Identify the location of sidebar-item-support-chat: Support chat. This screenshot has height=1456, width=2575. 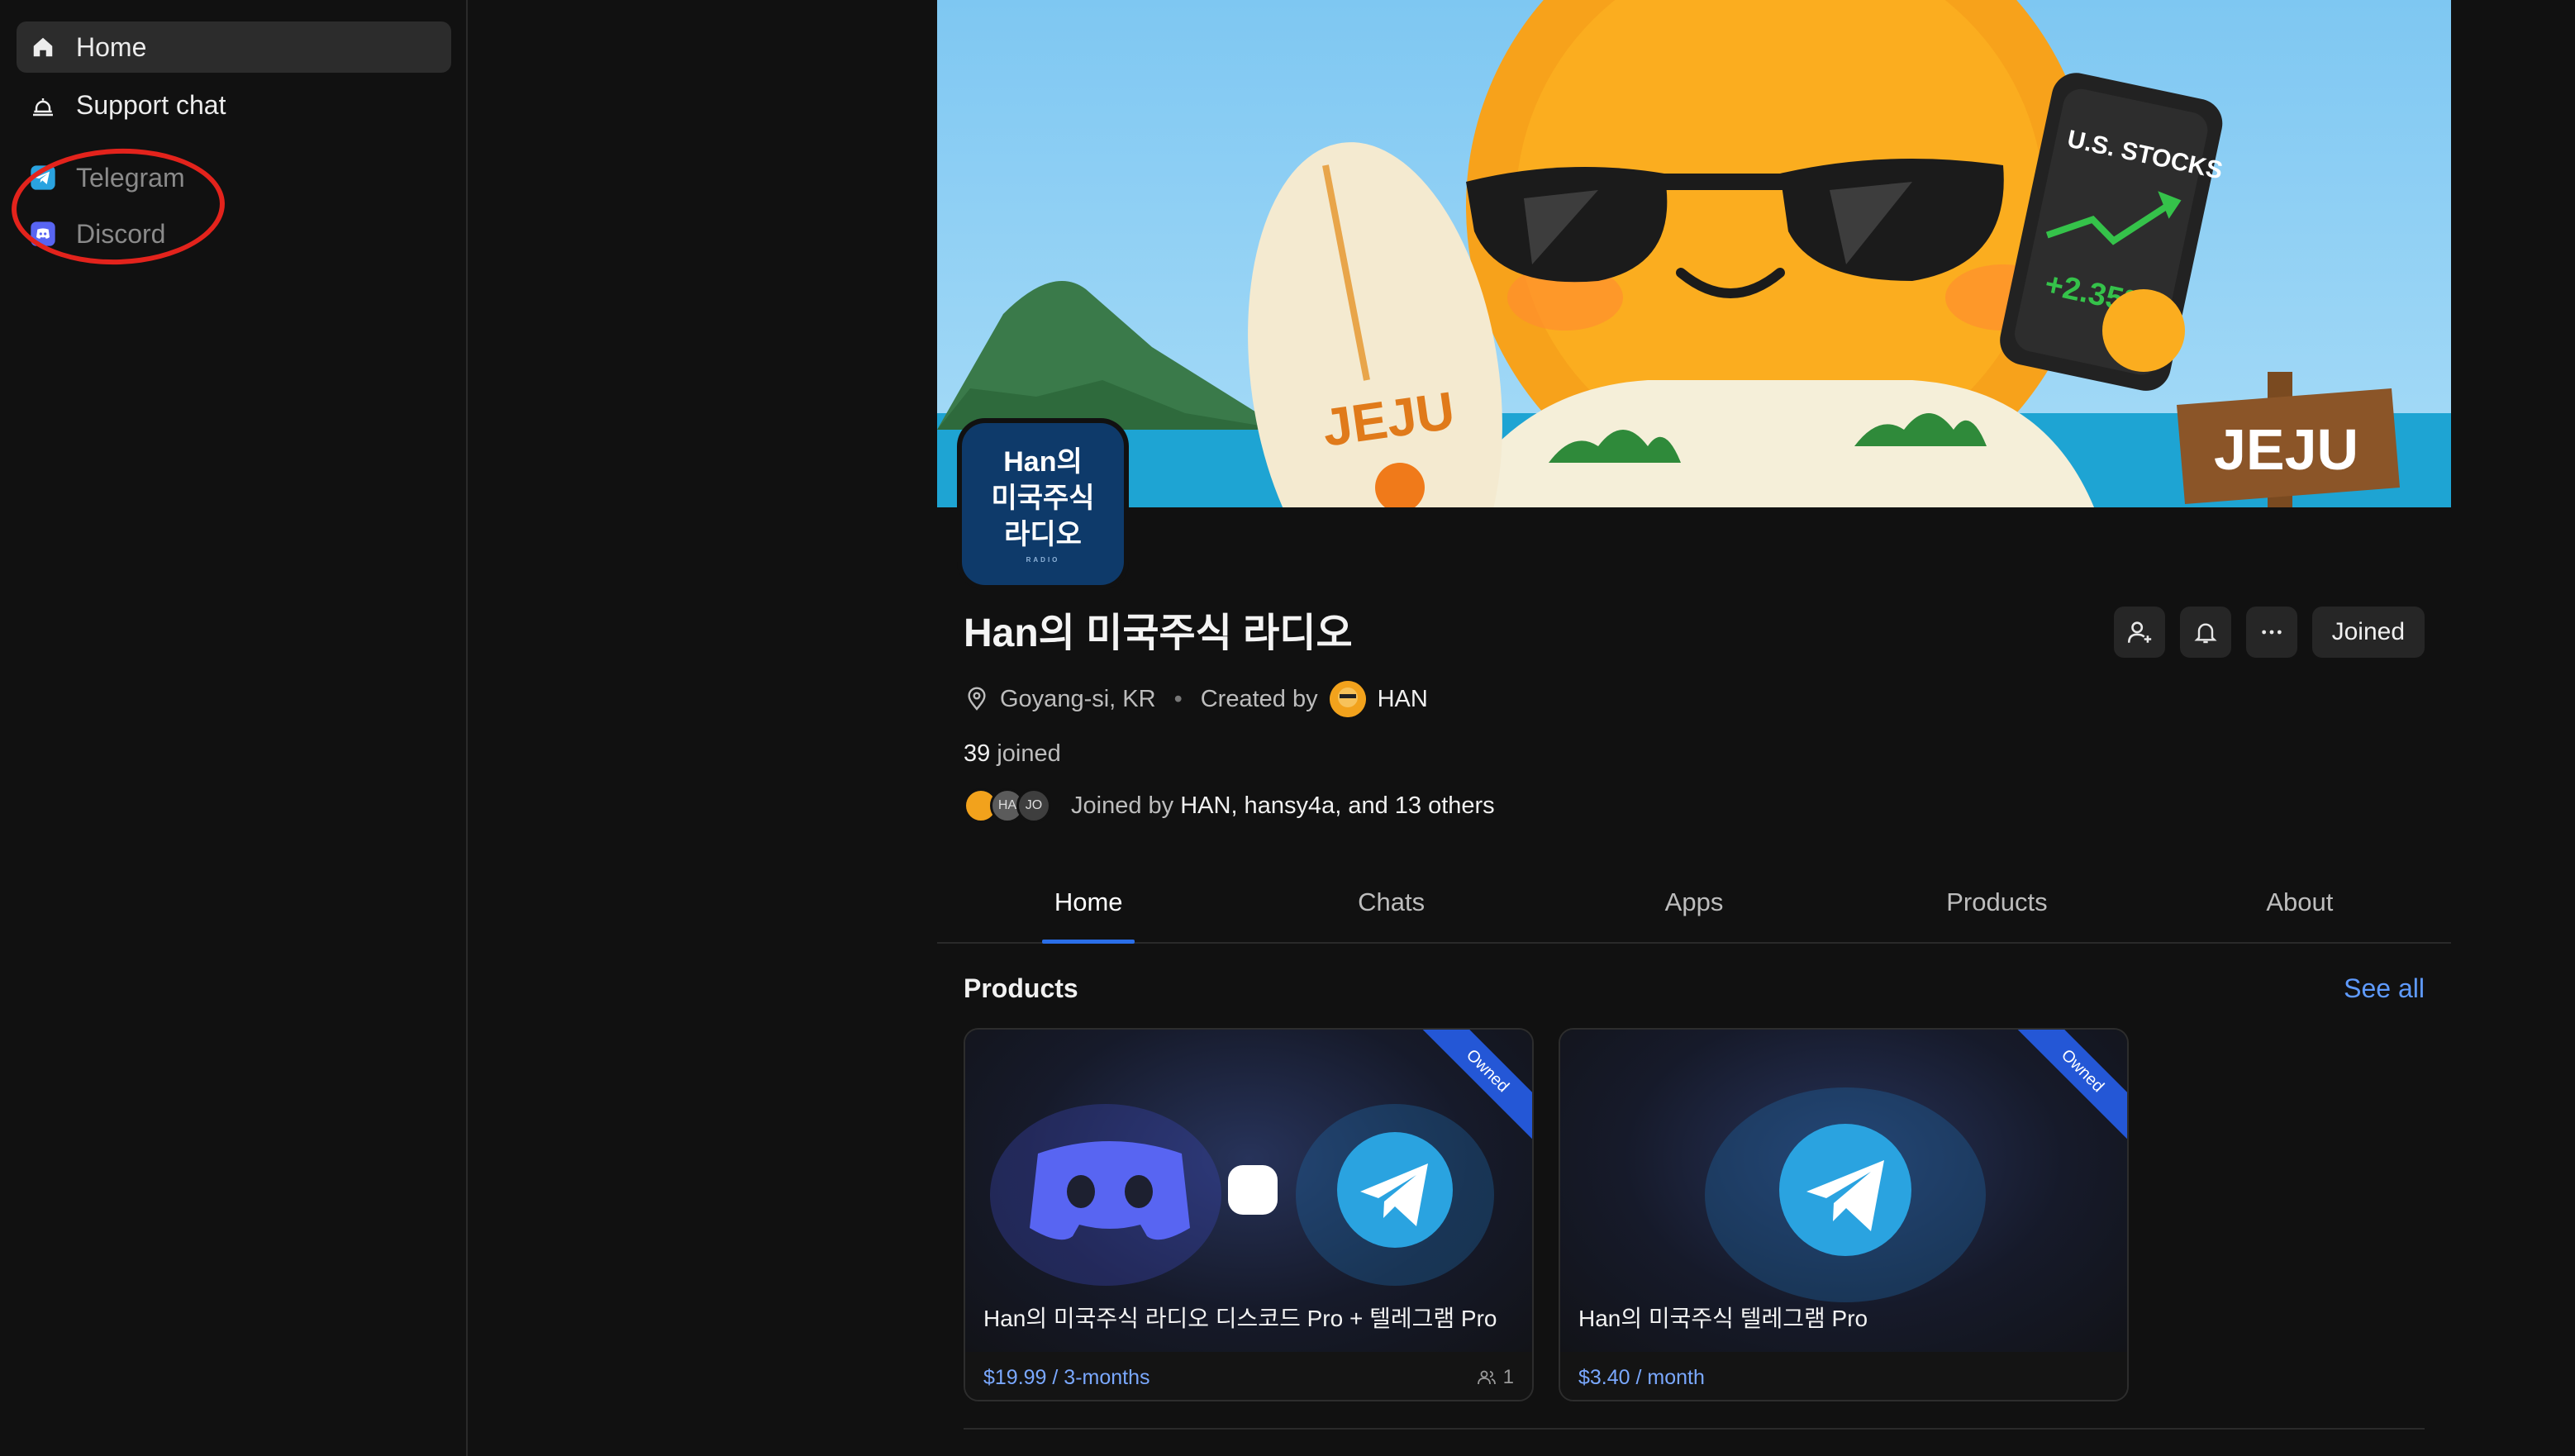
(234, 105).